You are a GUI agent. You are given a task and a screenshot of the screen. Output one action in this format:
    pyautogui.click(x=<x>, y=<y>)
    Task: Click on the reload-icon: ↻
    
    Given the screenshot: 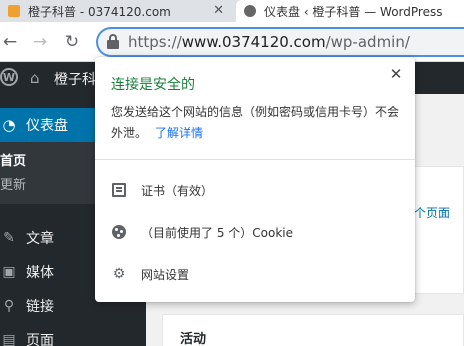 What is the action you would take?
    pyautogui.click(x=72, y=42)
    